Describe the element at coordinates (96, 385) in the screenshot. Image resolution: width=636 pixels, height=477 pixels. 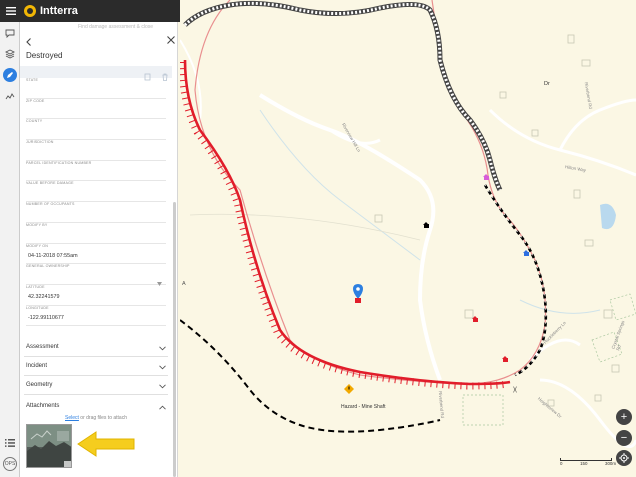
I see `section-geometry: Geometry` at that location.